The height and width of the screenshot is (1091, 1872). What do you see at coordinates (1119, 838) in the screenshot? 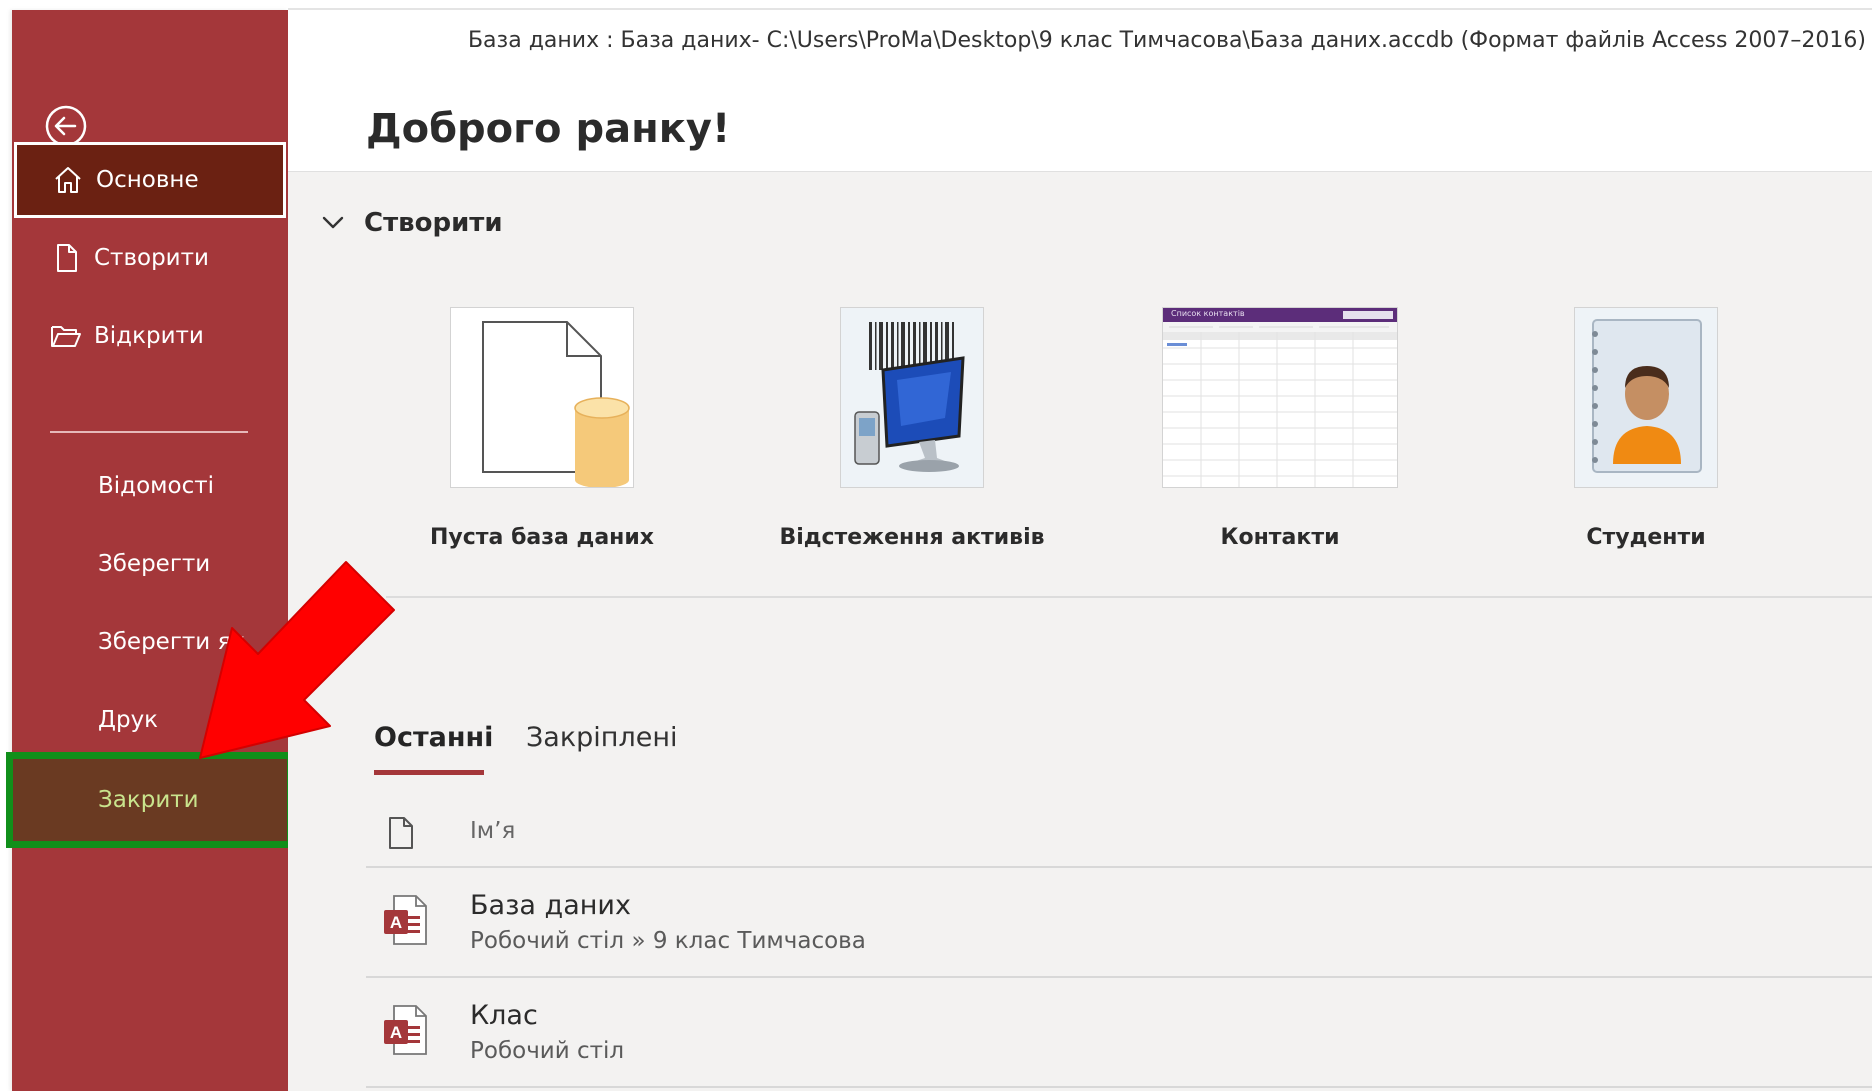
I see `recent-list-header: Ім’я` at bounding box center [1119, 838].